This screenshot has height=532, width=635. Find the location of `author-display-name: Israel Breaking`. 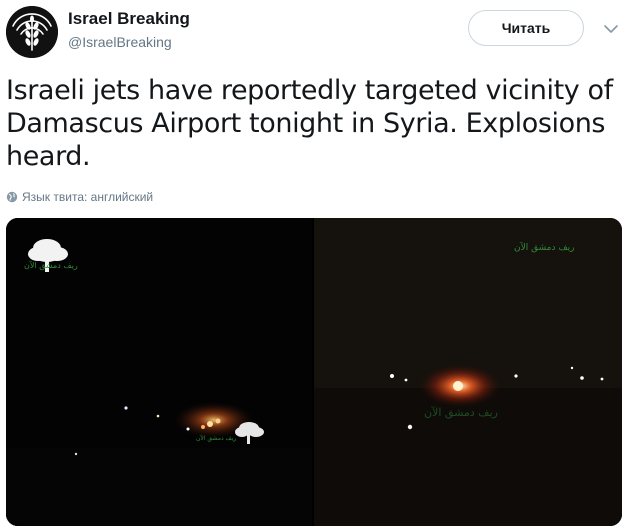

author-display-name: Israel Breaking is located at coordinates (129, 19).